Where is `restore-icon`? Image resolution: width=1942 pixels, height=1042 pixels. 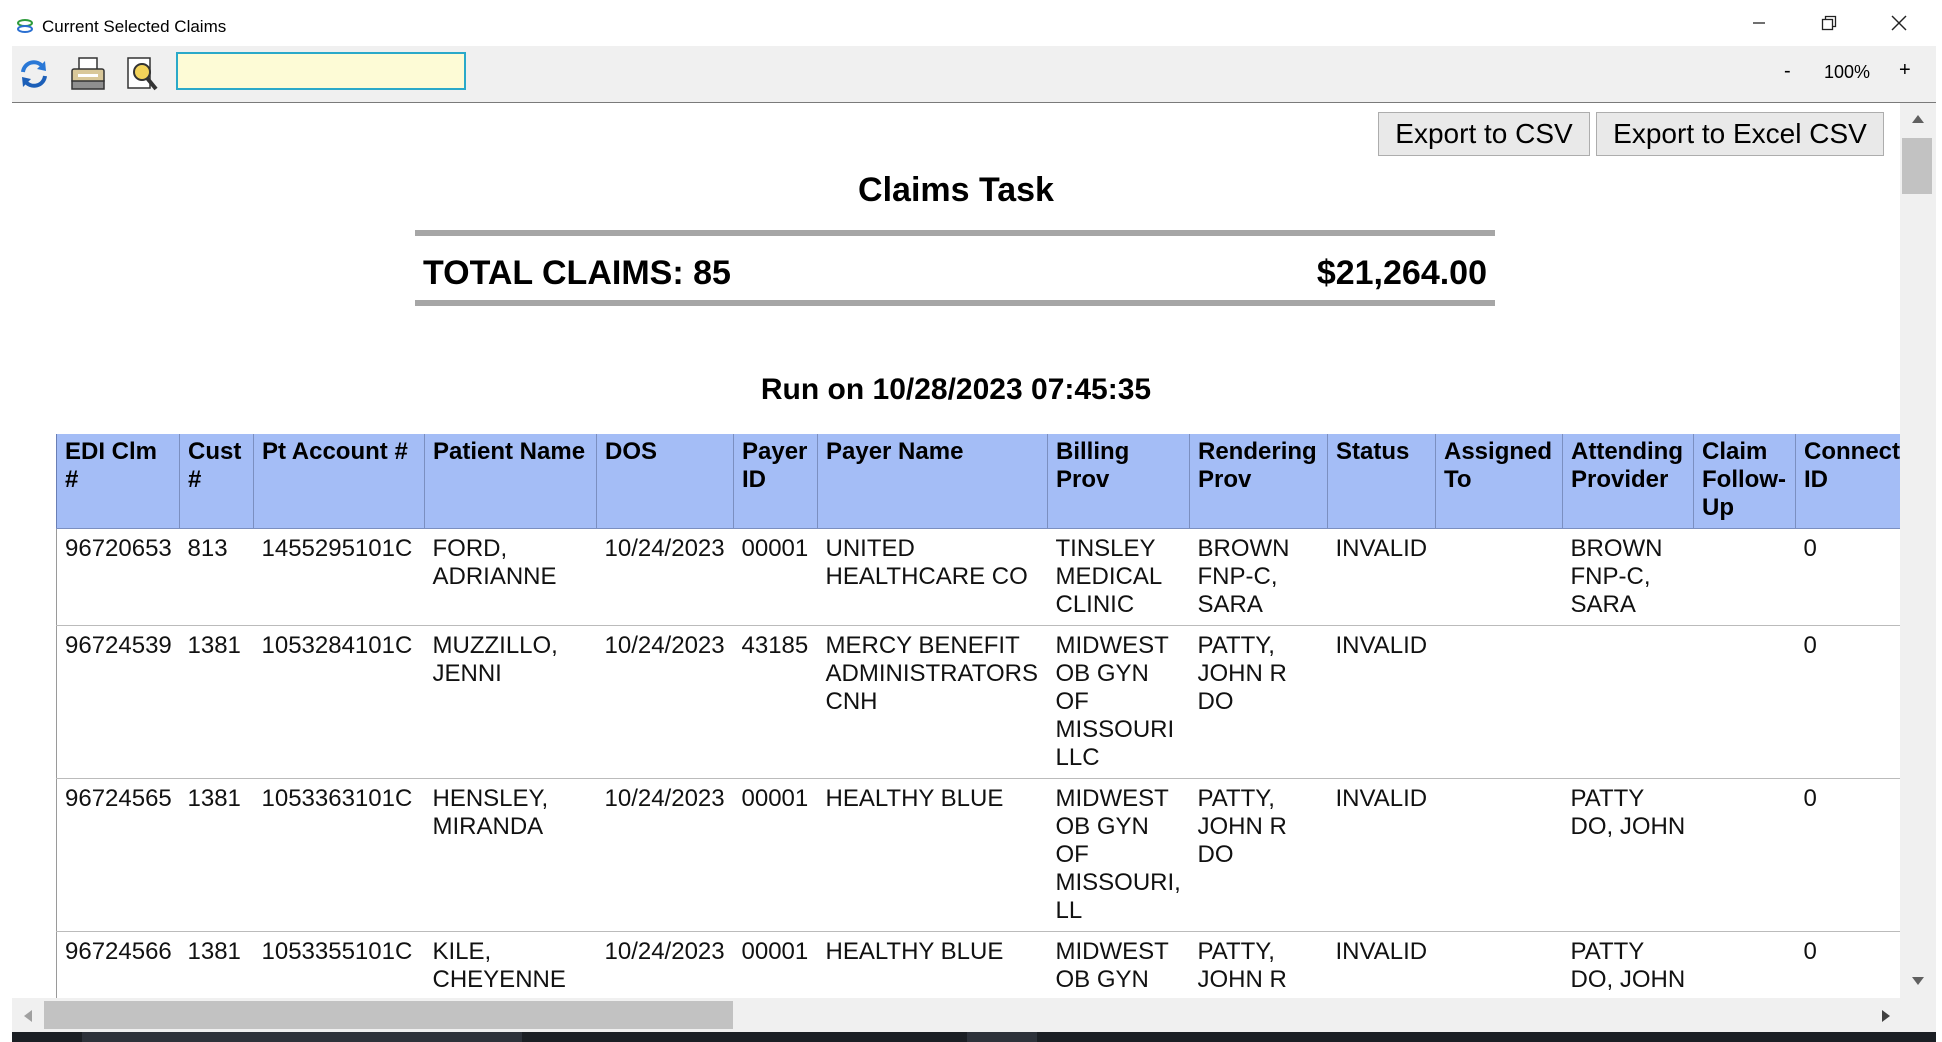 restore-icon is located at coordinates (1829, 23).